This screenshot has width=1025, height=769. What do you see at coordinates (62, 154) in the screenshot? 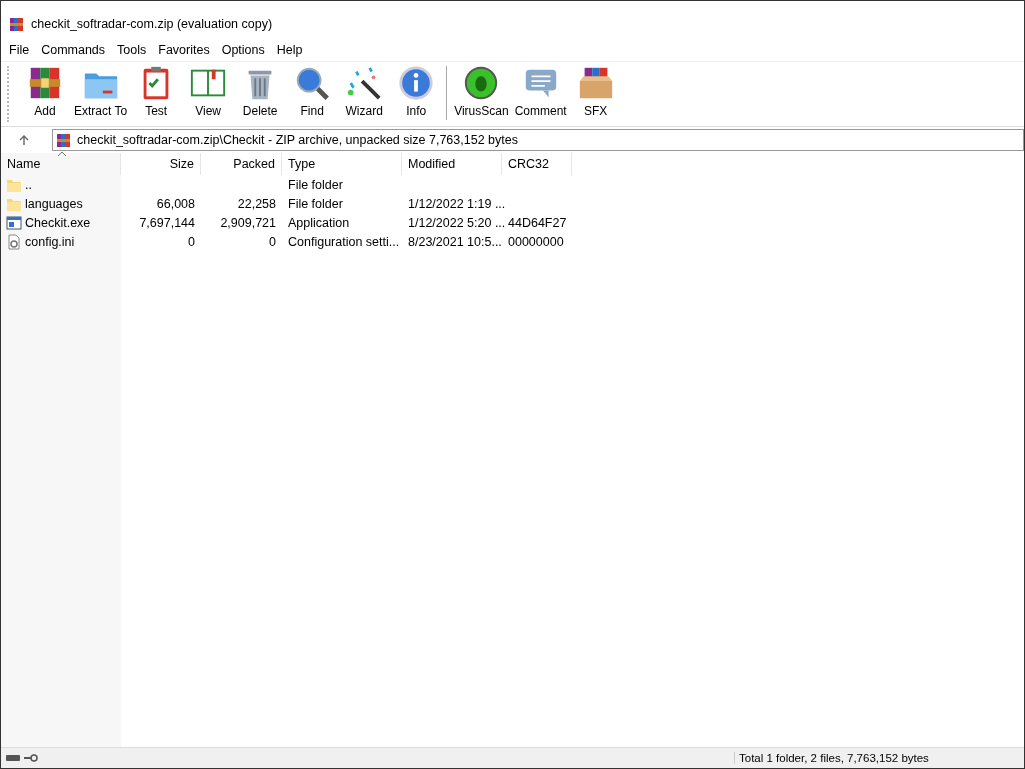
I see `sort-caret-icon` at bounding box center [62, 154].